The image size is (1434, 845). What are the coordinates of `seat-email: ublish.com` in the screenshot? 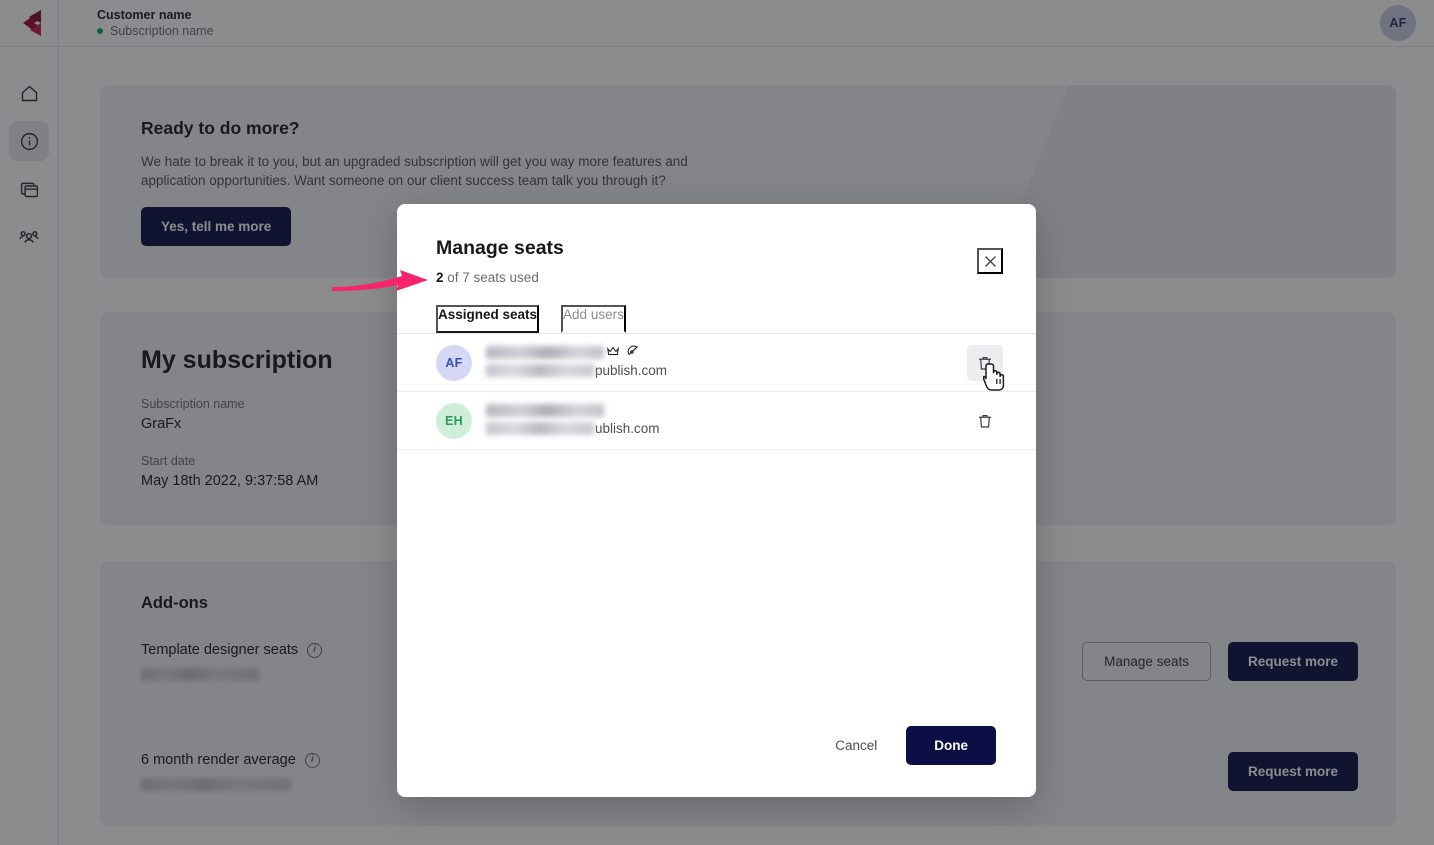 It's located at (573, 428).